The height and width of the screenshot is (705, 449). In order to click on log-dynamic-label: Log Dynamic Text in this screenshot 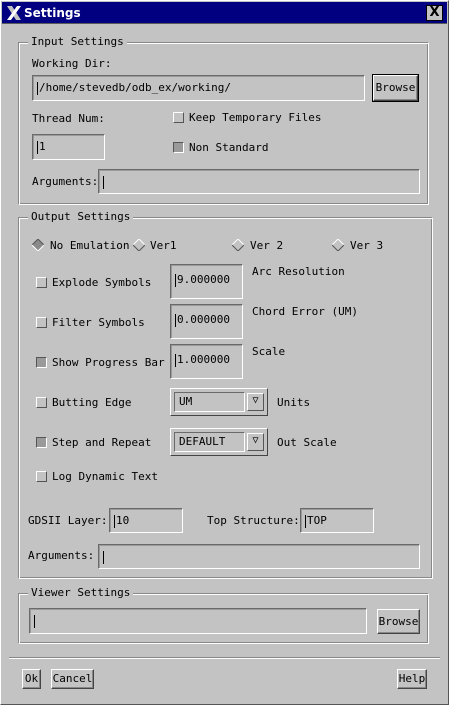, I will do `click(105, 476)`.